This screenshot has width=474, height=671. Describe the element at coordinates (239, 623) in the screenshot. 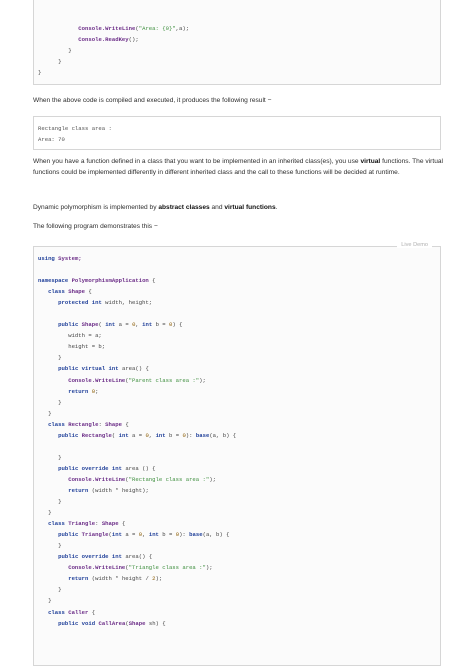

I see `code-line: public void CallArea(Shape sh) {` at that location.